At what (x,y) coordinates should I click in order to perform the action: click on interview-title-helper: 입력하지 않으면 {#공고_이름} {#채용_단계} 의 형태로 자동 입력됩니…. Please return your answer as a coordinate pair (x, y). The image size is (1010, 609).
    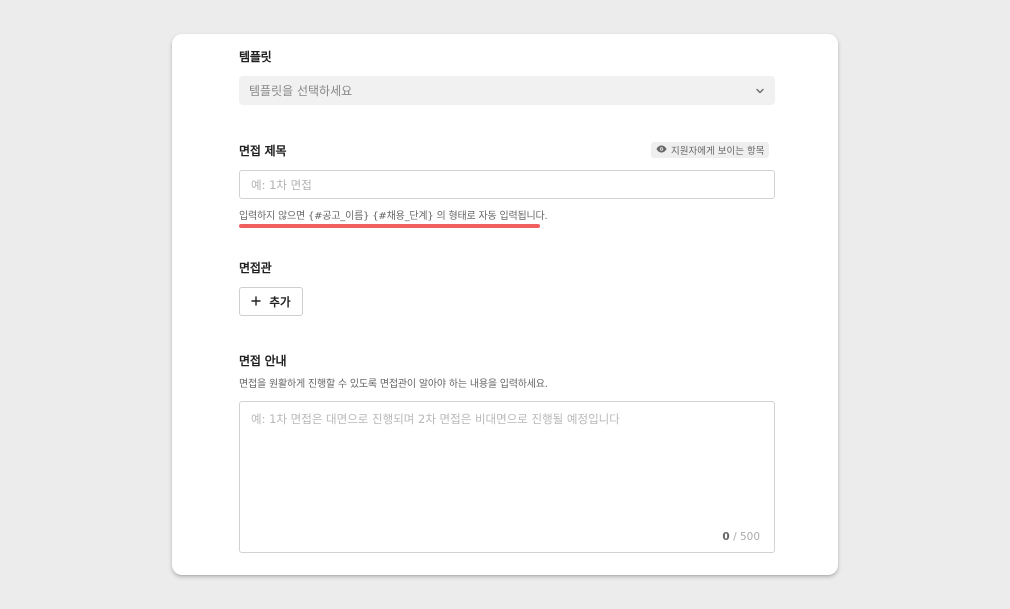
    Looking at the image, I should click on (393, 216).